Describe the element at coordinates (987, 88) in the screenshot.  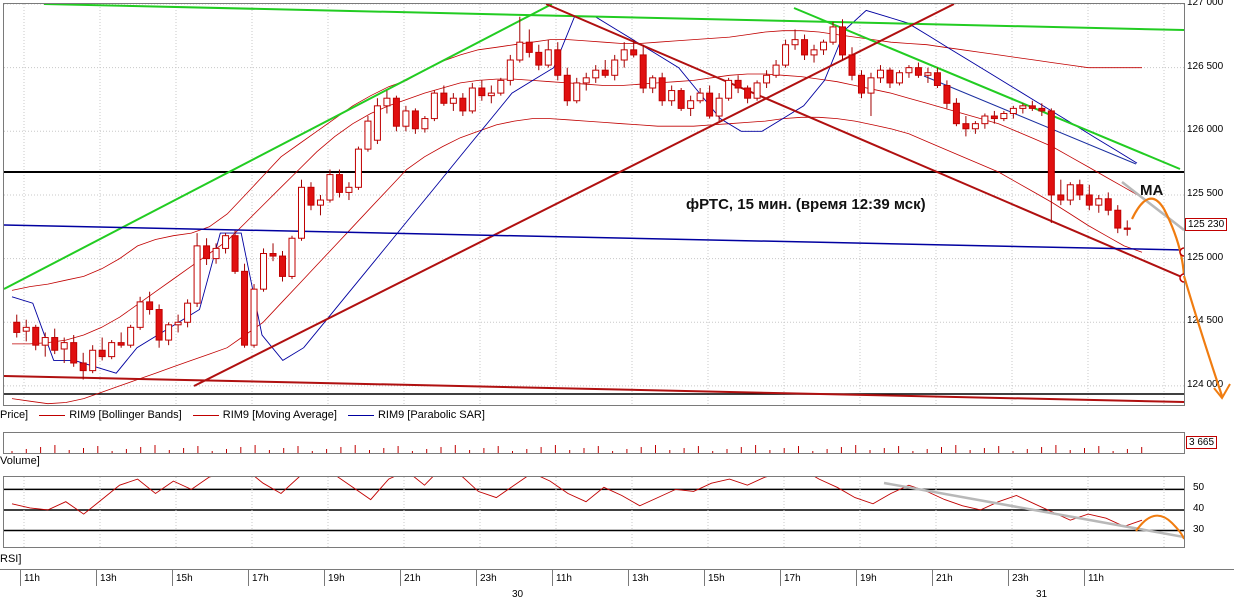
I see `green-trendline-down` at that location.